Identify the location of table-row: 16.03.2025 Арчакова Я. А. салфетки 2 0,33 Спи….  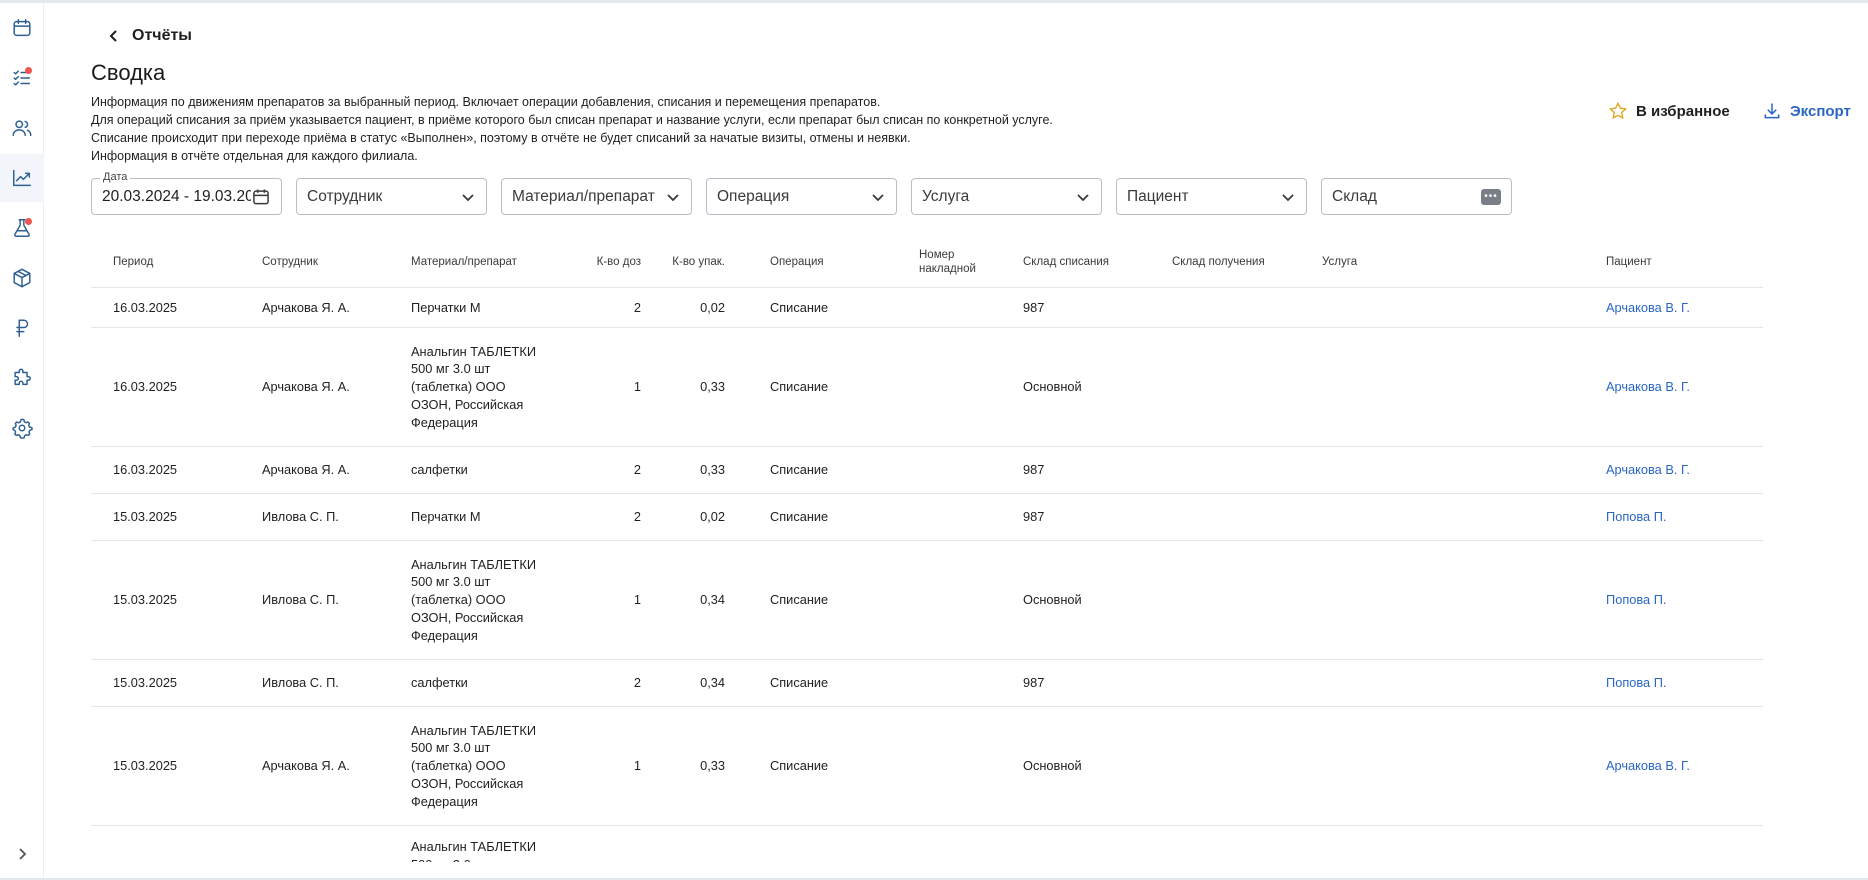
(927, 470).